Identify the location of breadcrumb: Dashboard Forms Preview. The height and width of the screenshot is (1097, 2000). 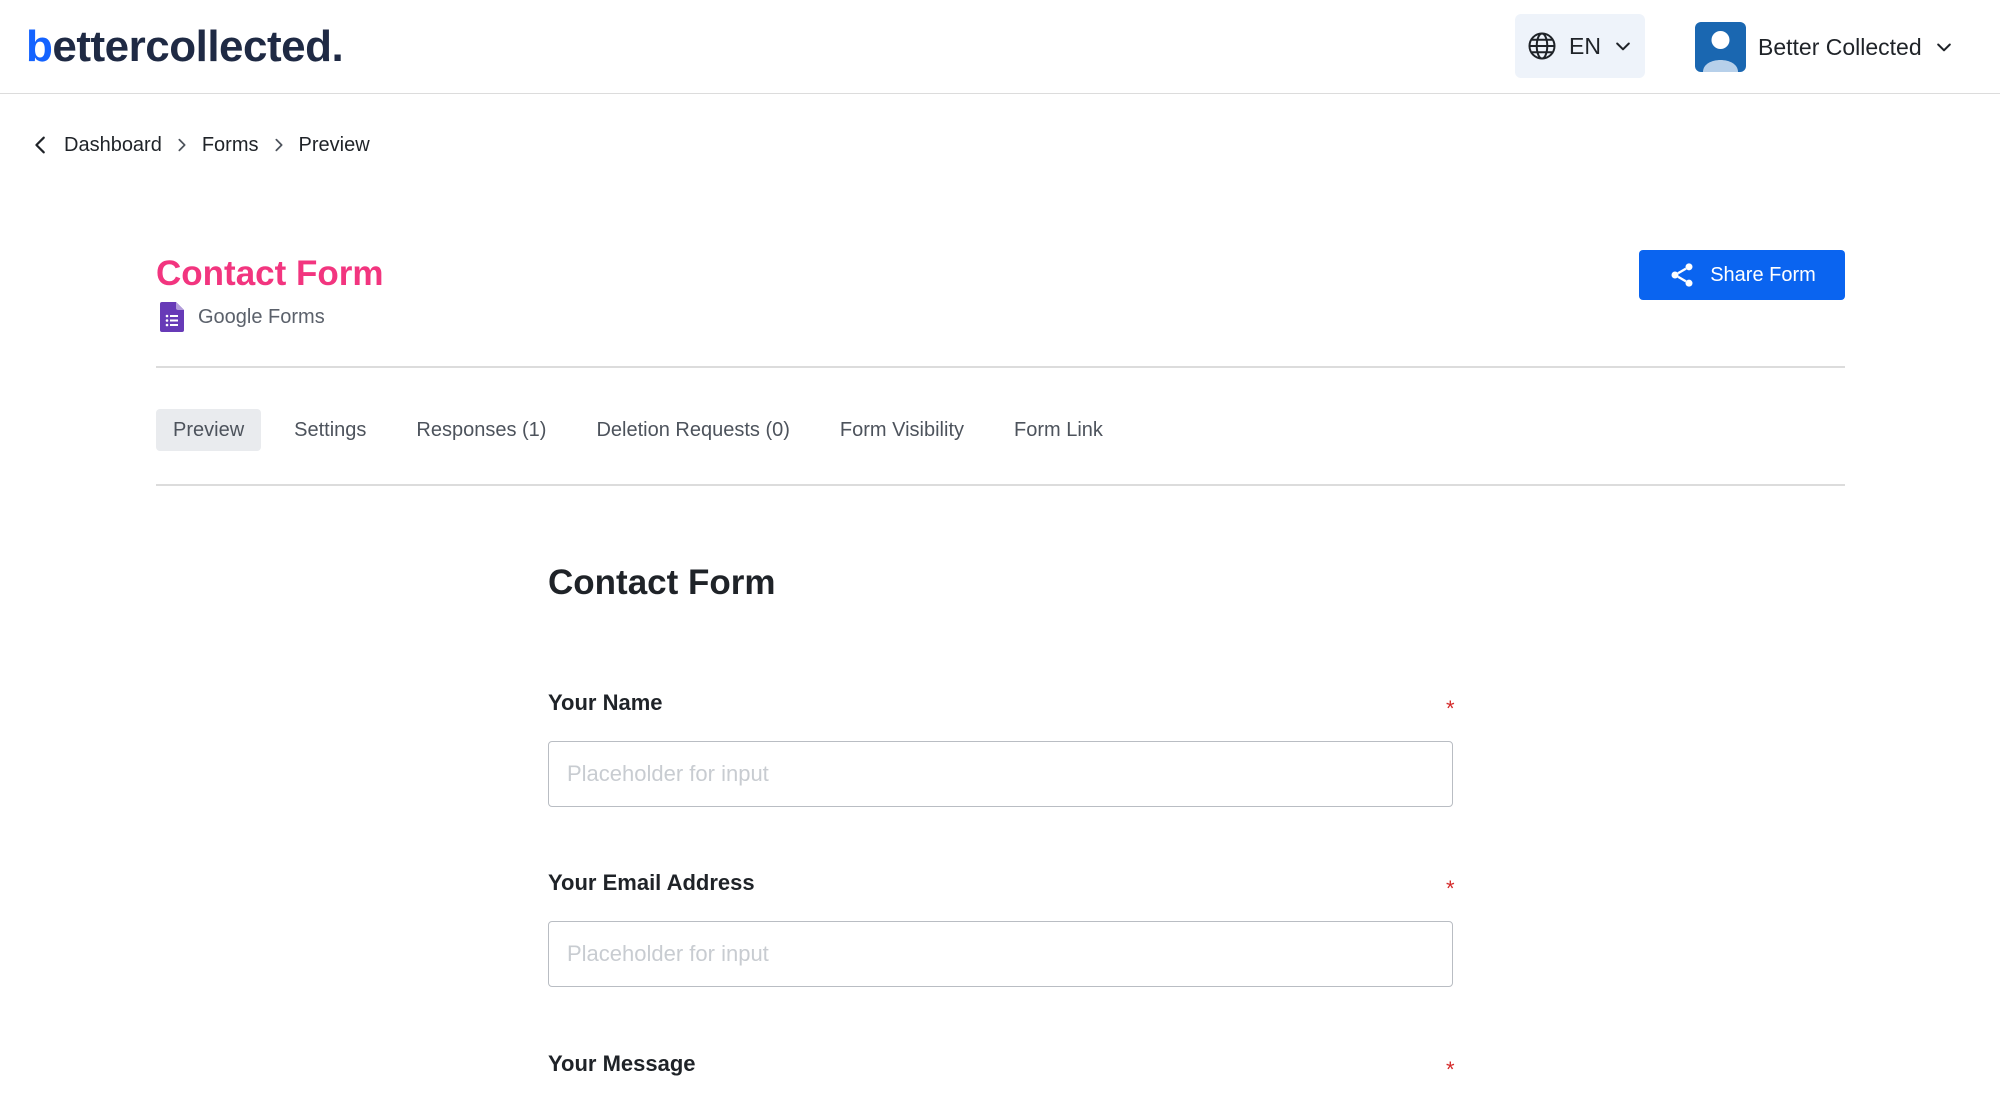
(200, 145).